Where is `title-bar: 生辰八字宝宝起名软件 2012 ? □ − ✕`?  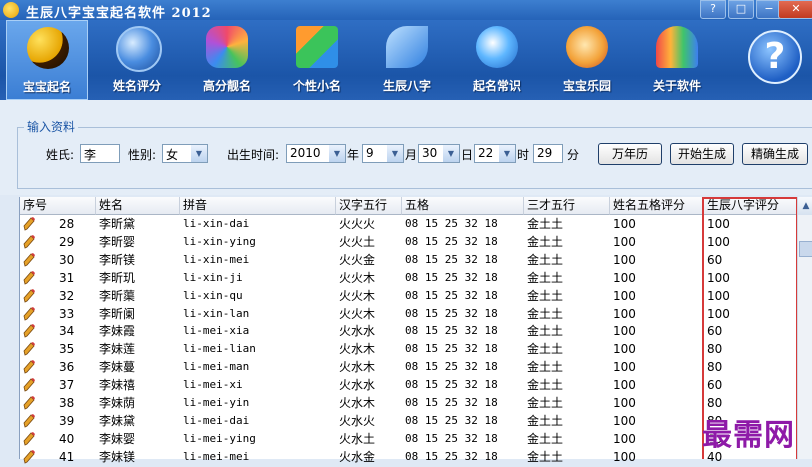 title-bar: 生辰八字宝宝起名软件 2012 ? □ − ✕ is located at coordinates (406, 10).